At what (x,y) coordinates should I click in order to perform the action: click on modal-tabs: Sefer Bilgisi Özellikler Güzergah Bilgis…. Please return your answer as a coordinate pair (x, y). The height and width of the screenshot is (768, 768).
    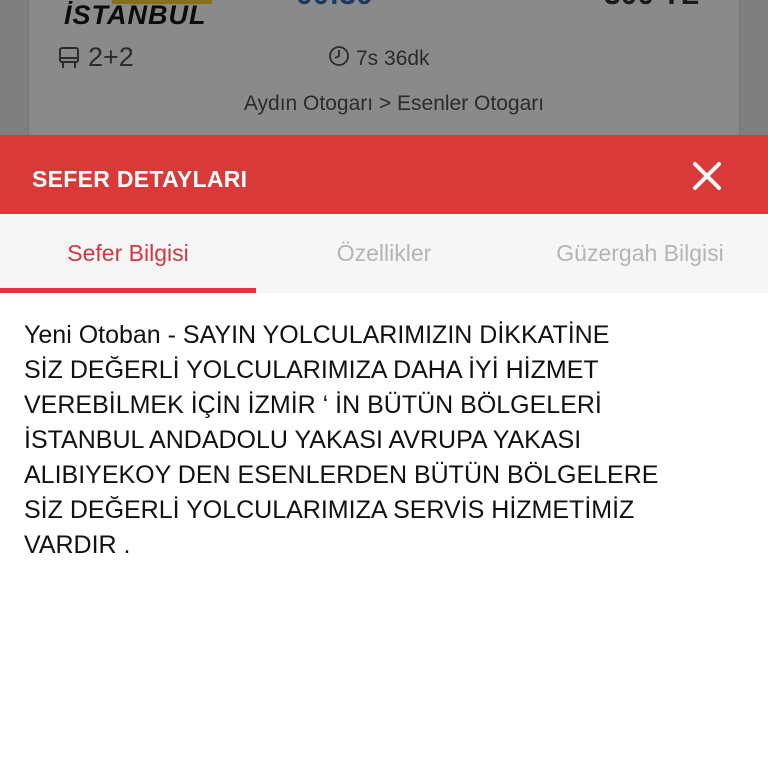
    Looking at the image, I should click on (384, 253).